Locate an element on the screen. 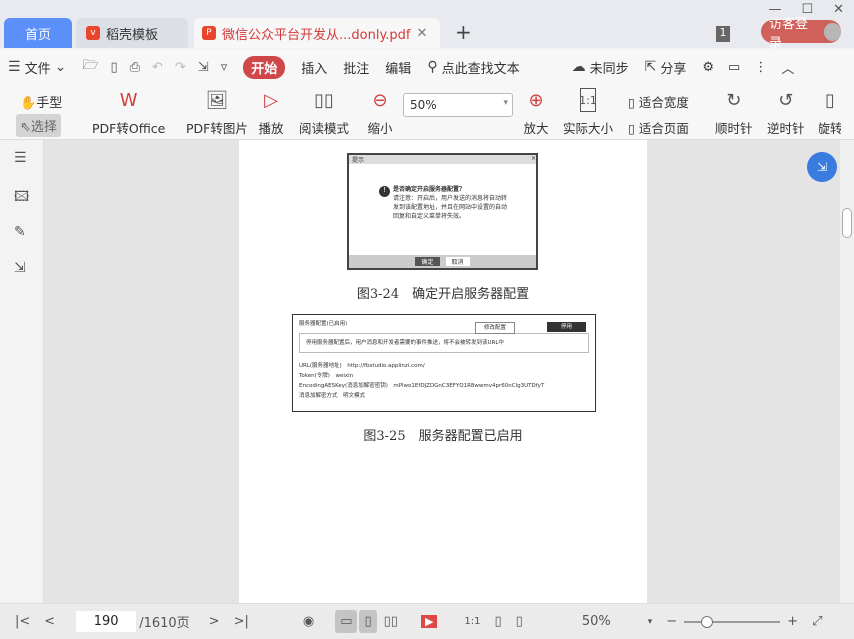 This screenshot has width=854, height=639. tab-label: 微信公众平台开发从...donly.pdf is located at coordinates (316, 35).